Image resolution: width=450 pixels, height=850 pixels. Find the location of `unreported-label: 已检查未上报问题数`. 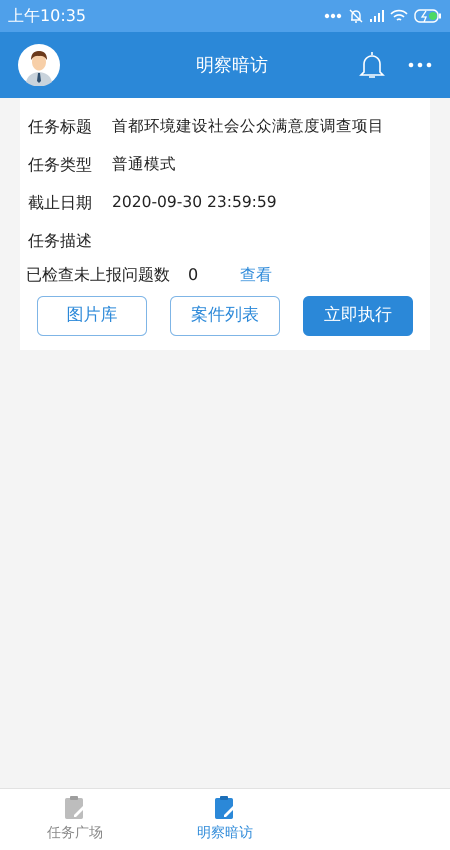

unreported-label: 已检查未上报问题数 is located at coordinates (98, 275).